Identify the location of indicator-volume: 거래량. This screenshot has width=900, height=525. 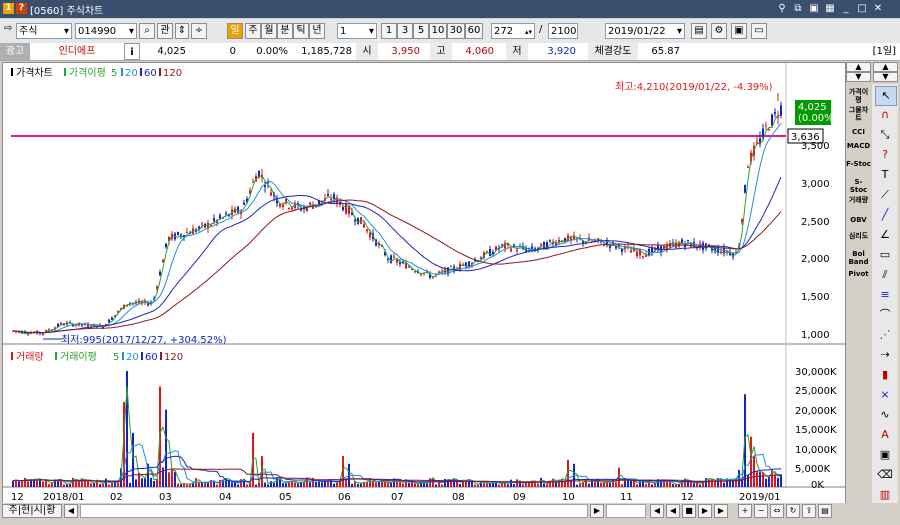
(858, 200).